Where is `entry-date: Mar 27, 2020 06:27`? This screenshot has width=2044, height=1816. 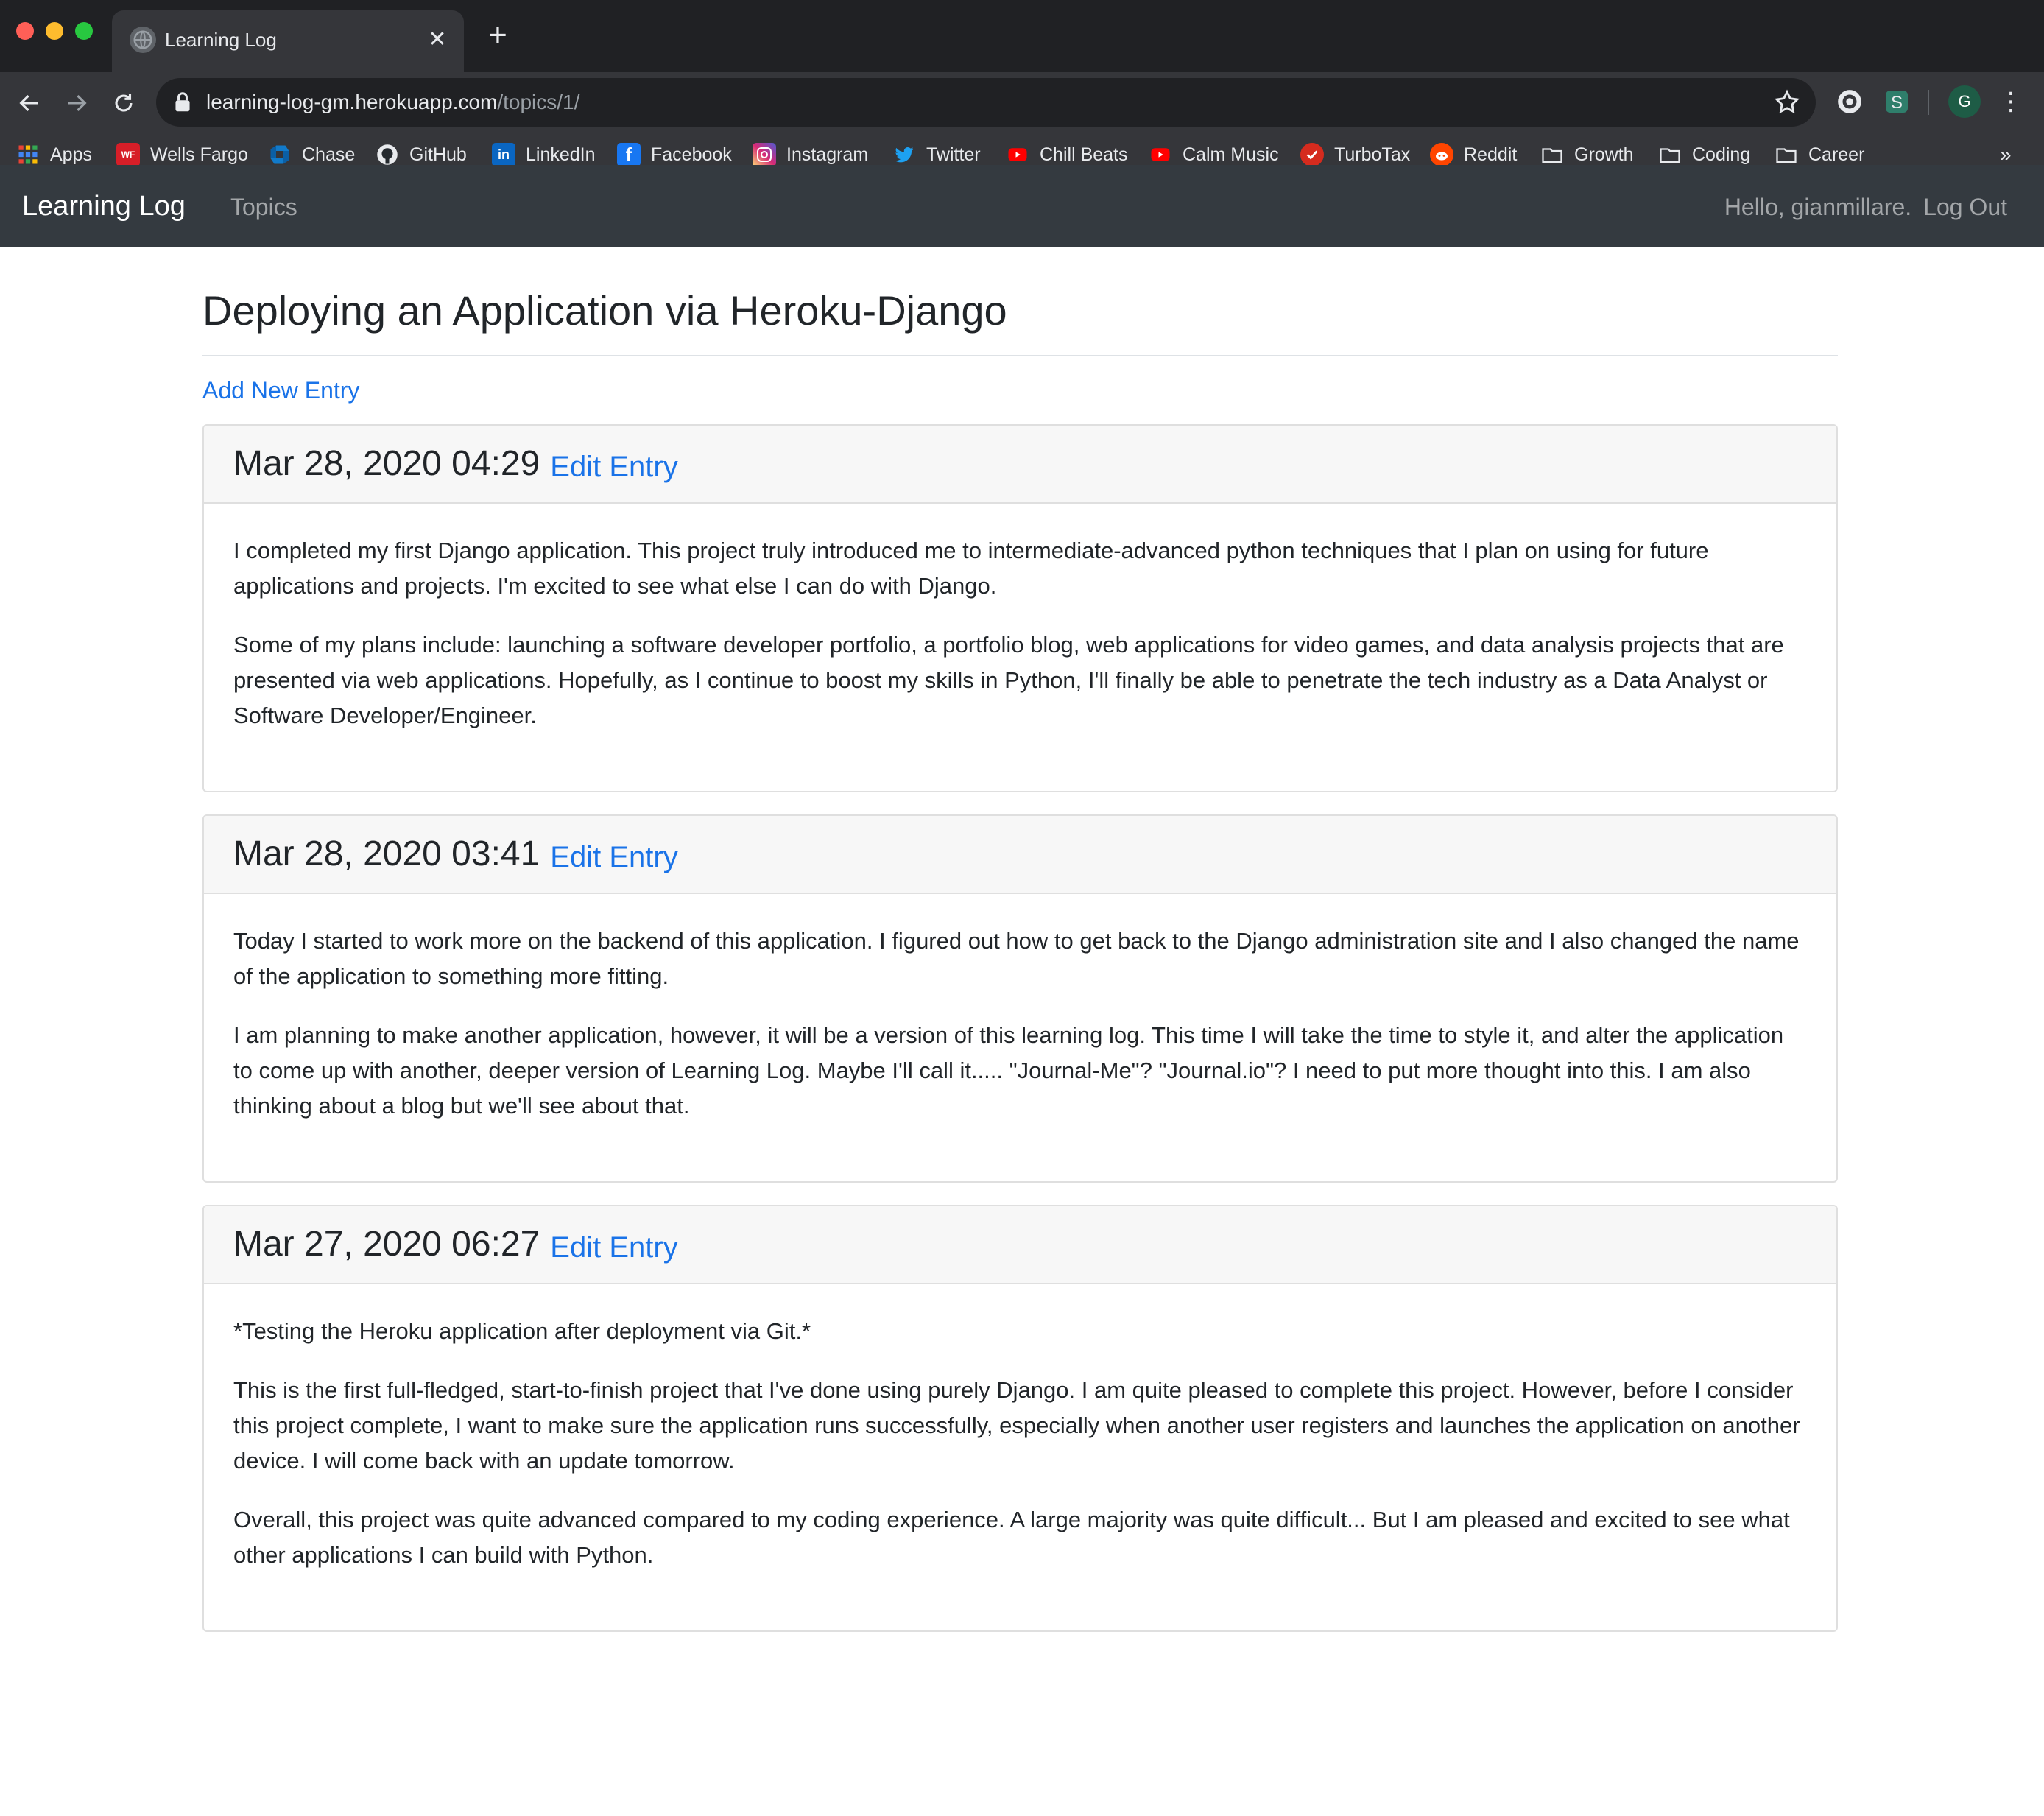
entry-date: Mar 27, 2020 06:27 is located at coordinates (386, 1244).